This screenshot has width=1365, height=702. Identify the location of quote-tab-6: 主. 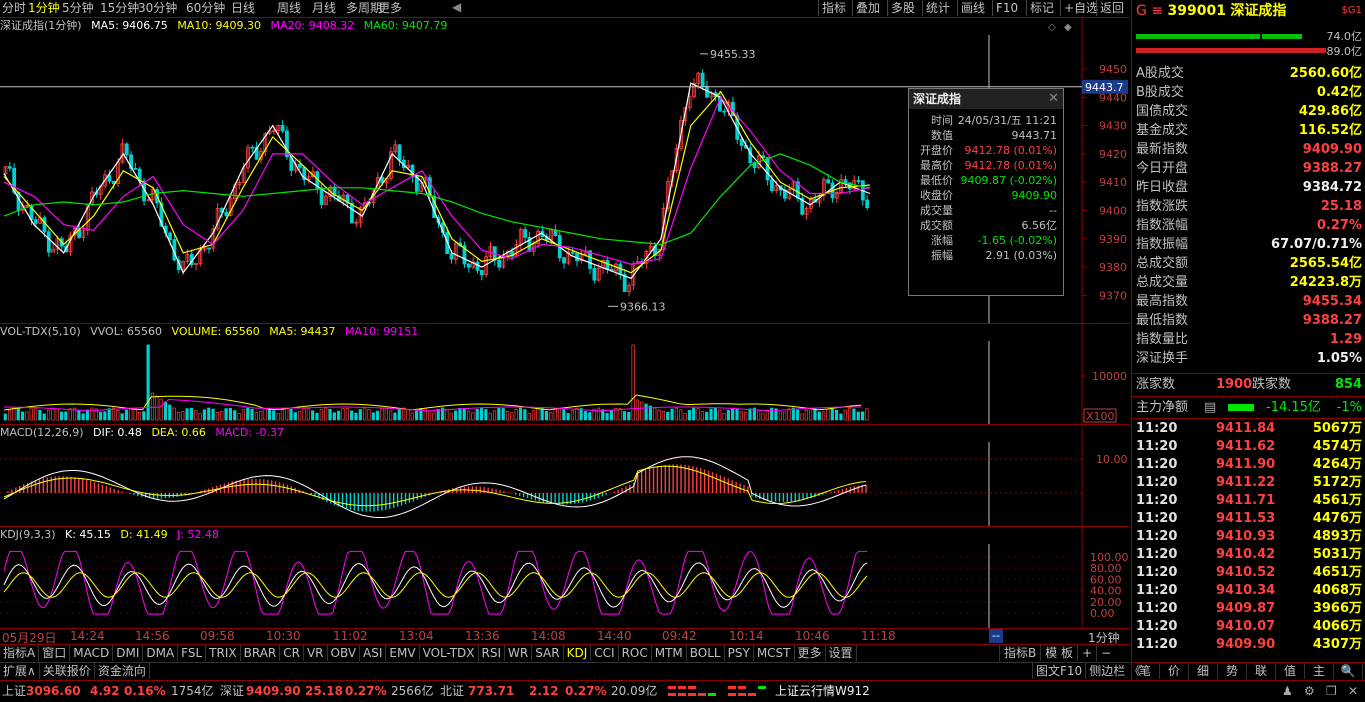
(1319, 671).